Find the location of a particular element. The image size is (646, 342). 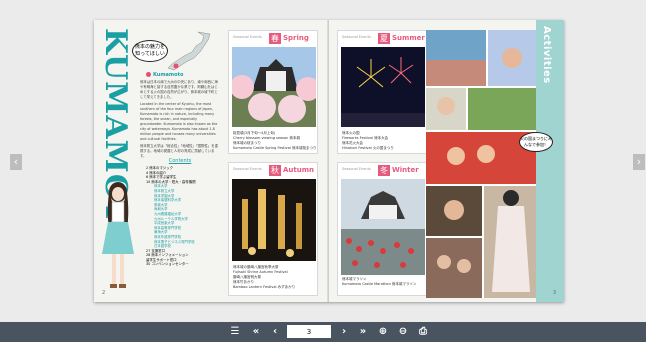

season-kanji: 秋 is located at coordinates (275, 170).